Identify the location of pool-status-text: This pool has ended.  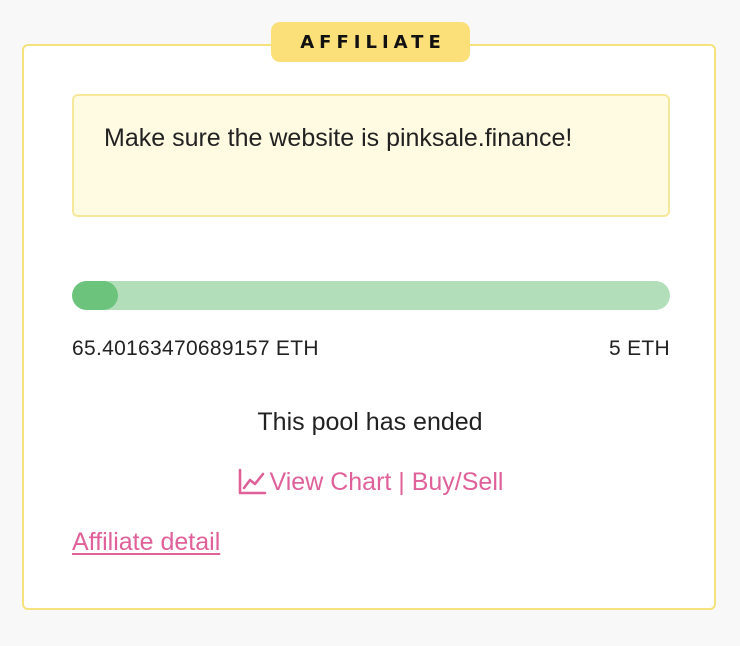
(370, 422).